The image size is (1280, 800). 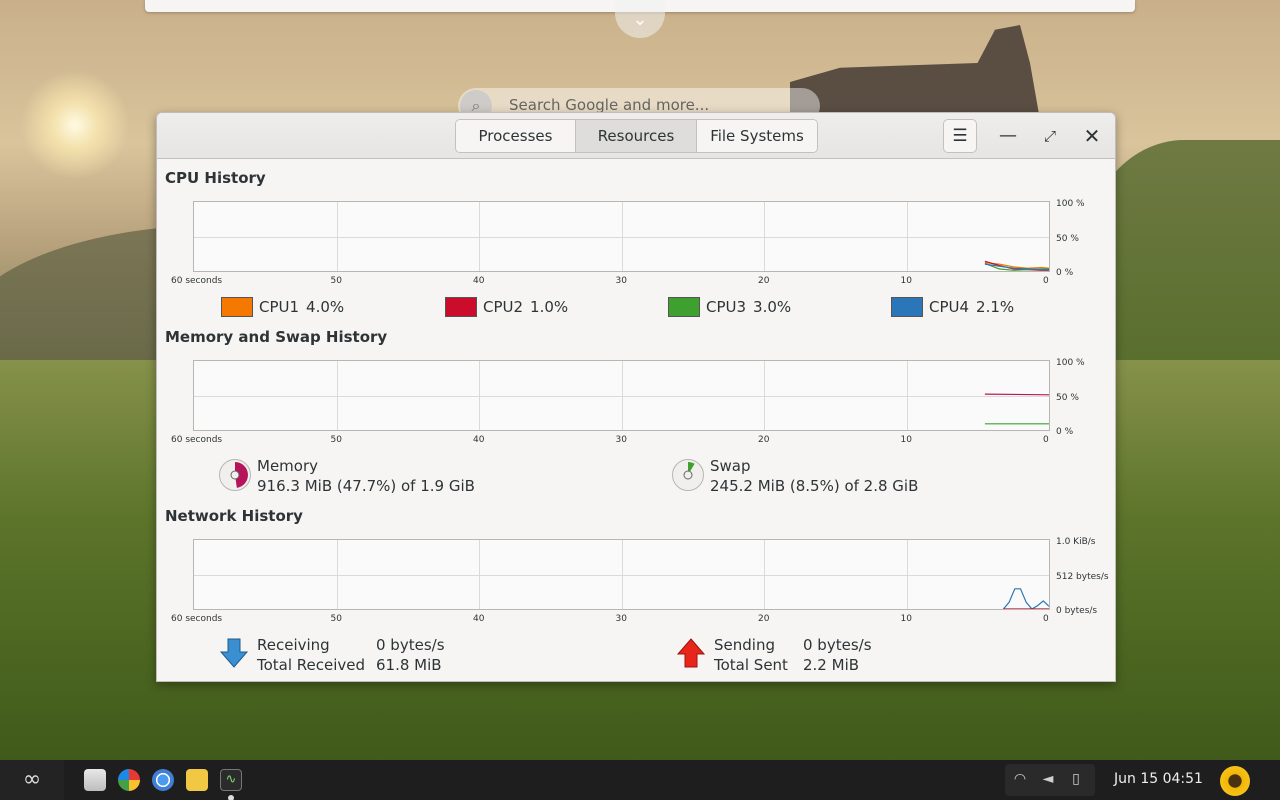 I want to click on cpu3-color-swatch, so click(x=684, y=307).